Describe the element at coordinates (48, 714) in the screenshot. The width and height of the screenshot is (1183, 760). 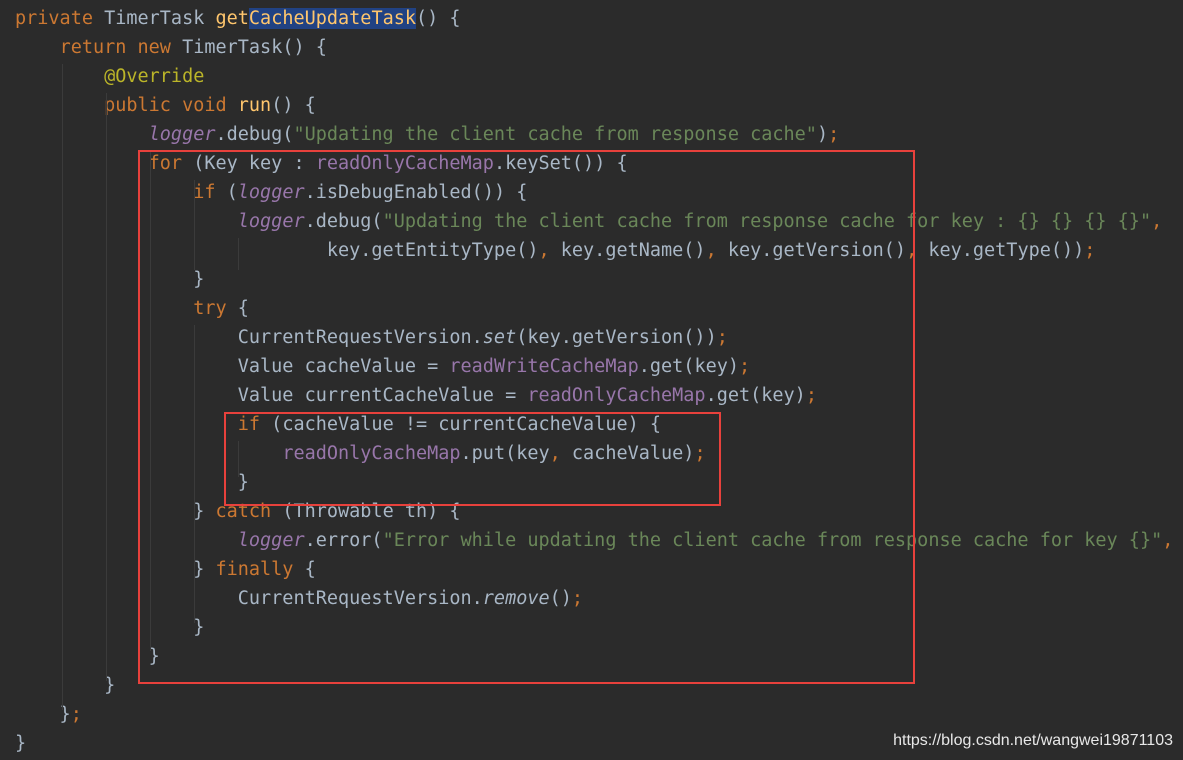
I see `code-line: };` at that location.